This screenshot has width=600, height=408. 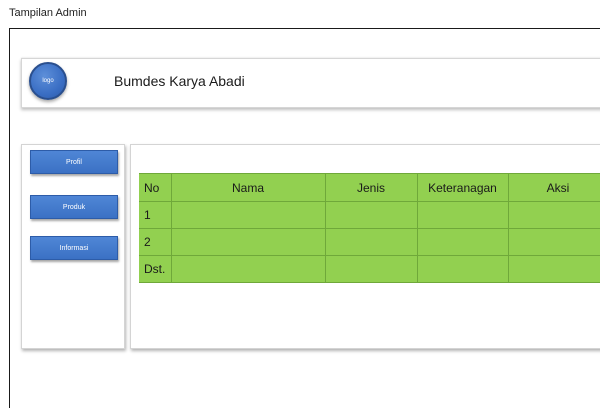 What do you see at coordinates (74, 162) in the screenshot?
I see `sidebar-item-profil: Profil` at bounding box center [74, 162].